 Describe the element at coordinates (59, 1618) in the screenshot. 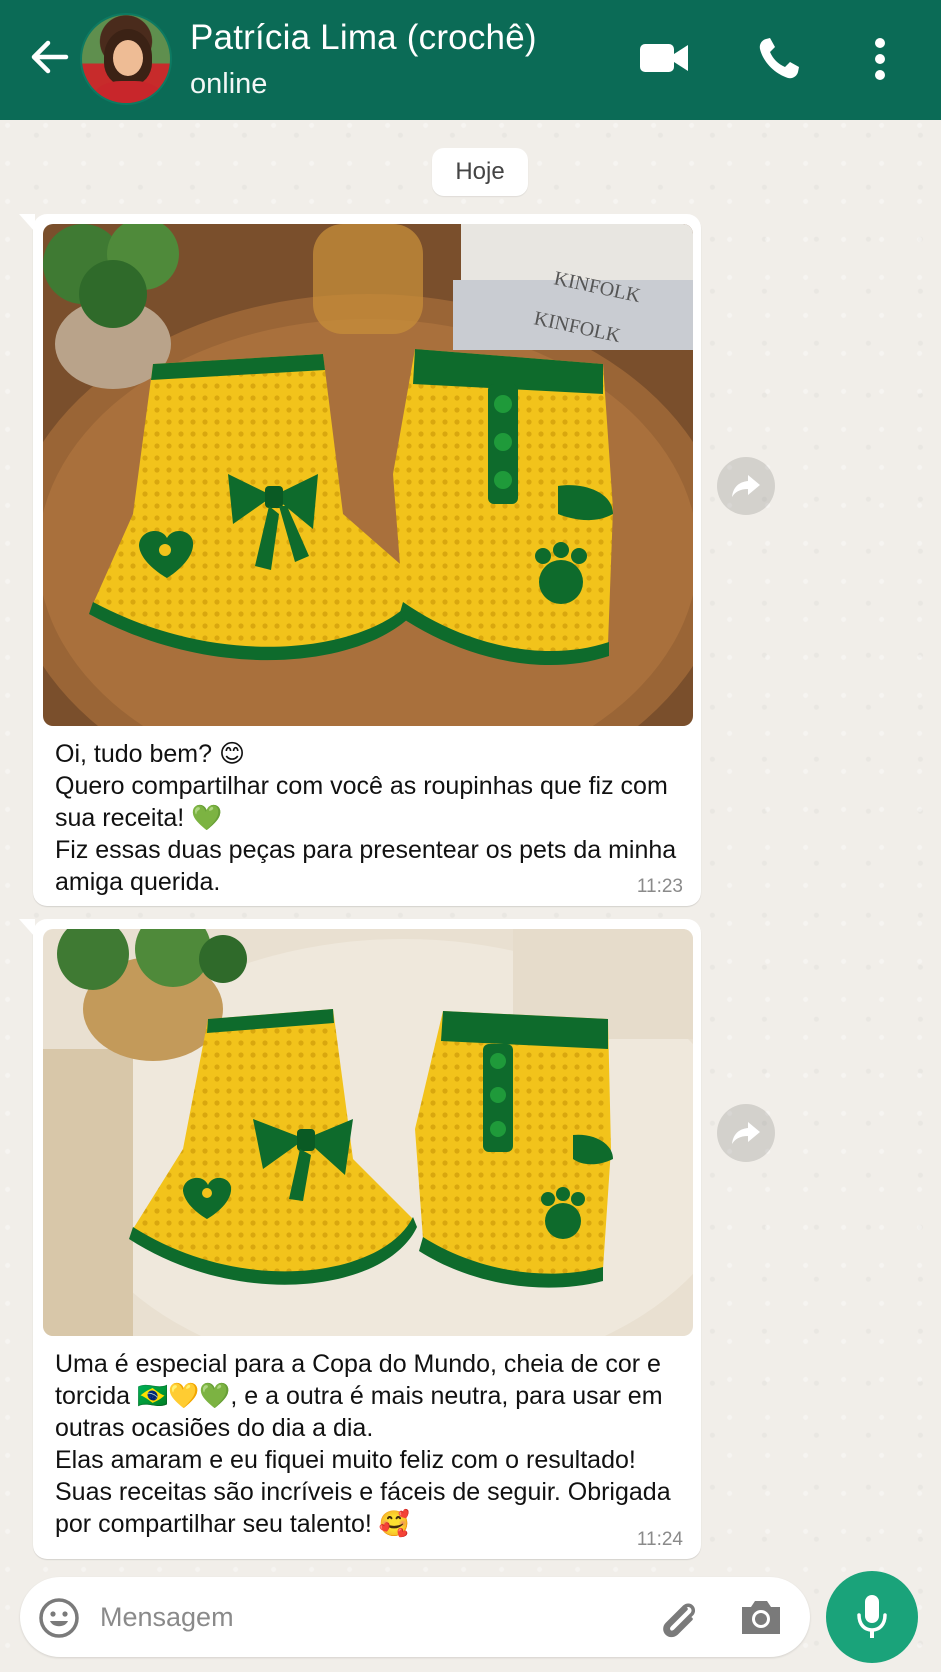

I see `emoji-icon` at that location.